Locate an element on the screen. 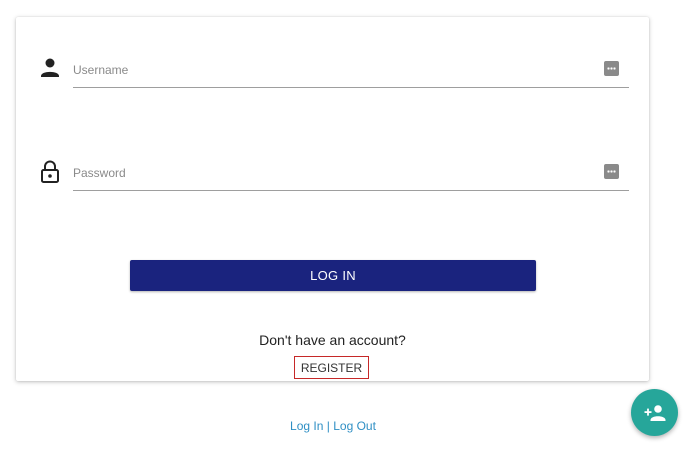 The image size is (693, 453). footer-links: Log In | Log Out is located at coordinates (333, 426).